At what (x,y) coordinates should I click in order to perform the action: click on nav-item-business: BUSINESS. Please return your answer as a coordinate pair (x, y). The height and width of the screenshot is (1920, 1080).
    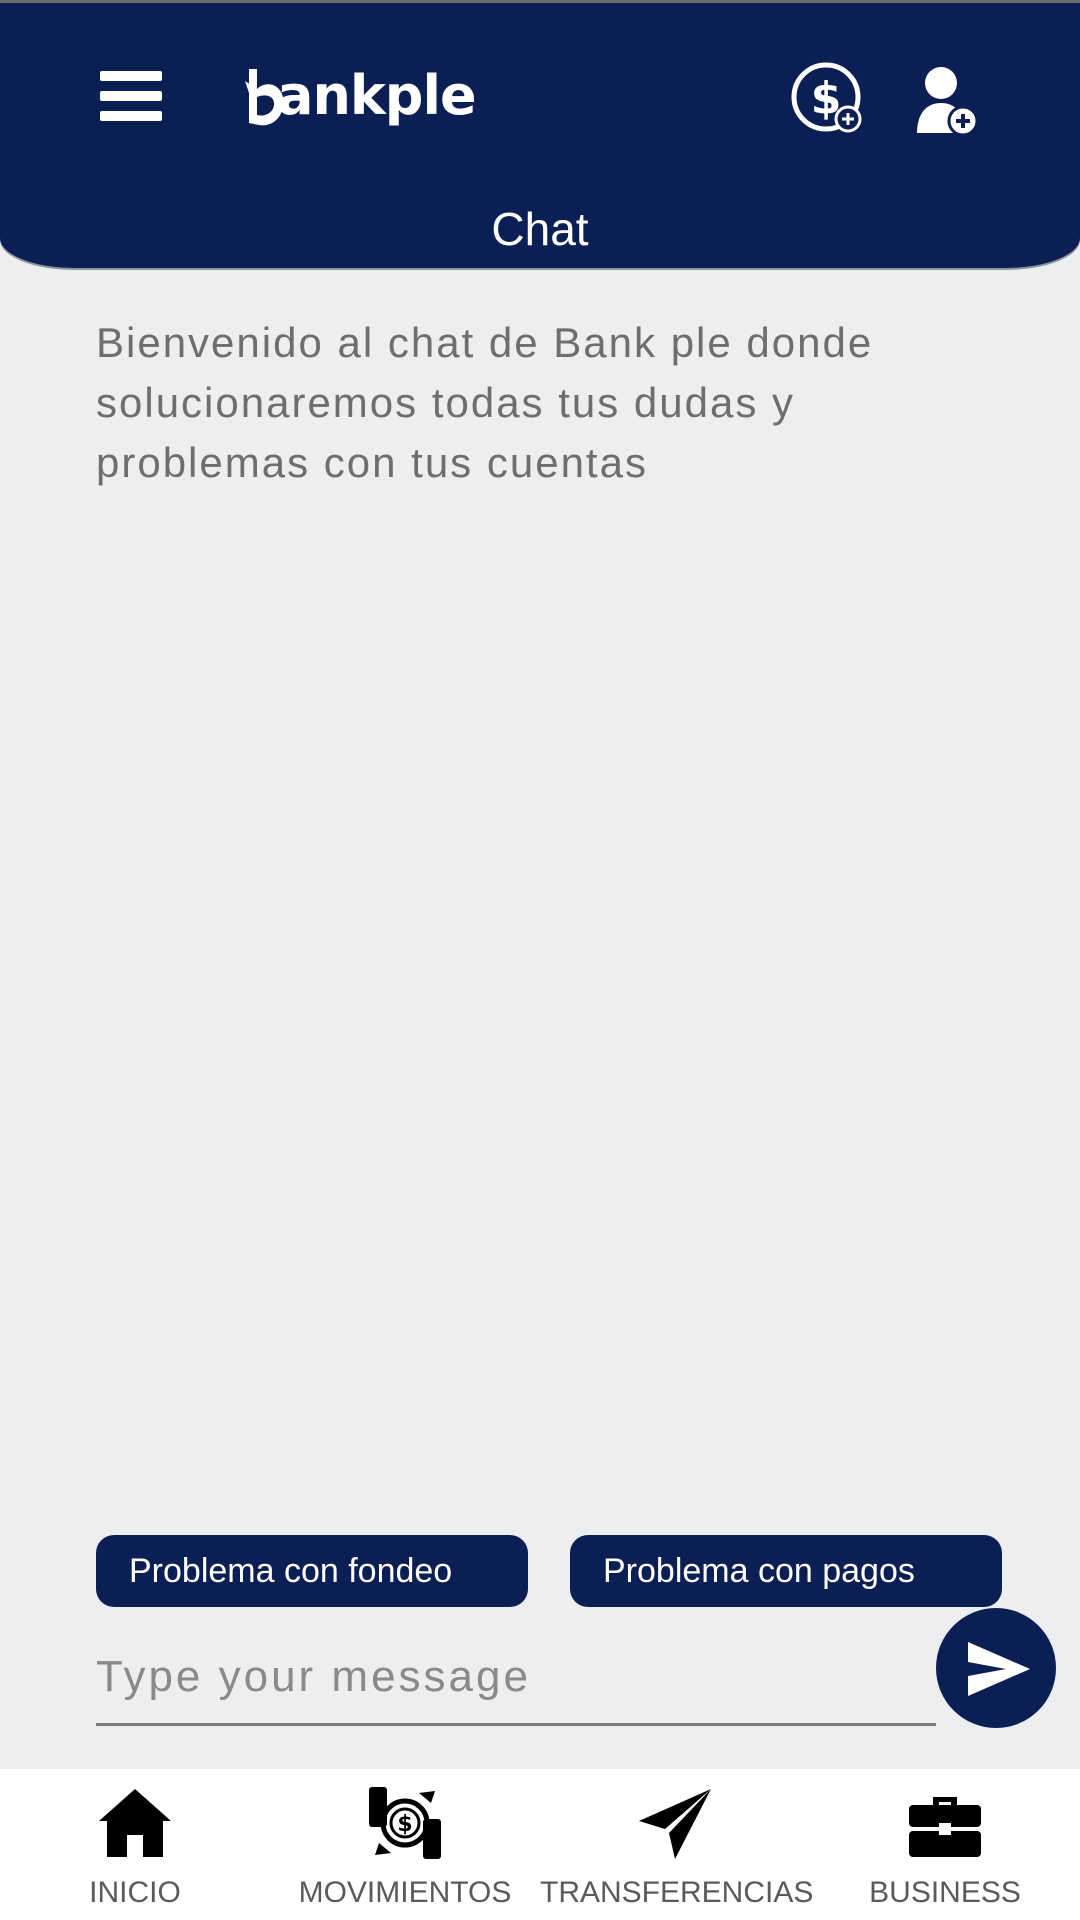
    Looking at the image, I should click on (945, 1844).